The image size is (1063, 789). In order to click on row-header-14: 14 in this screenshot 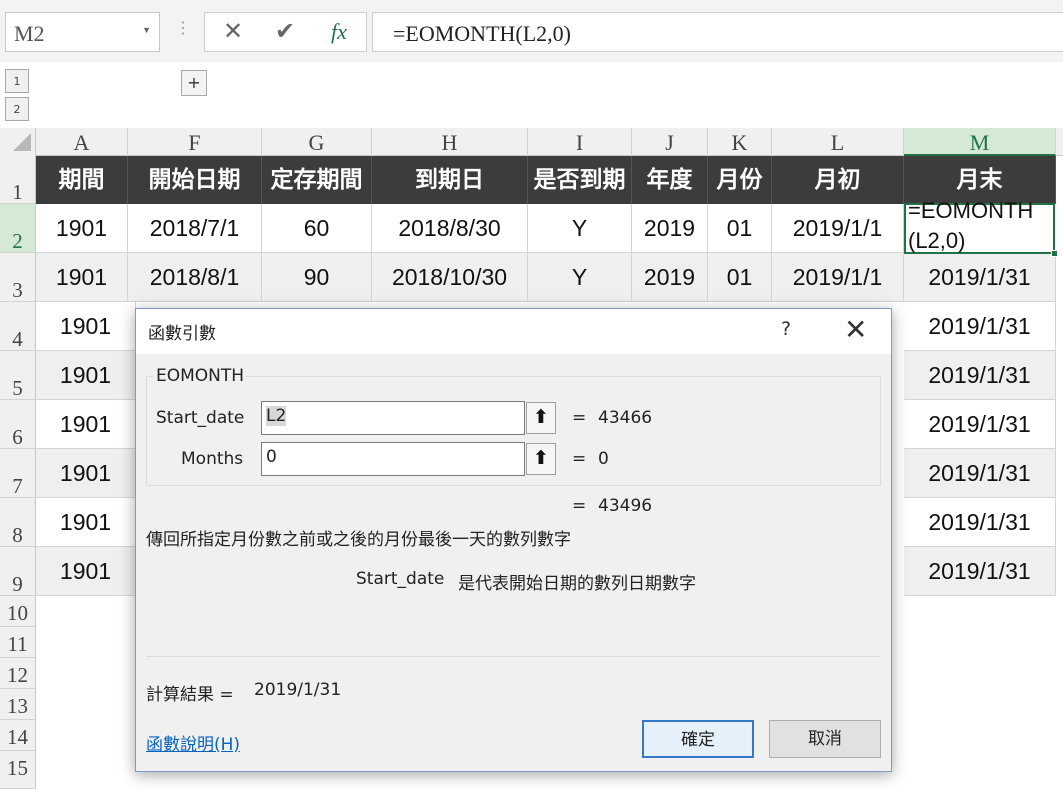, I will do `click(18, 735)`.